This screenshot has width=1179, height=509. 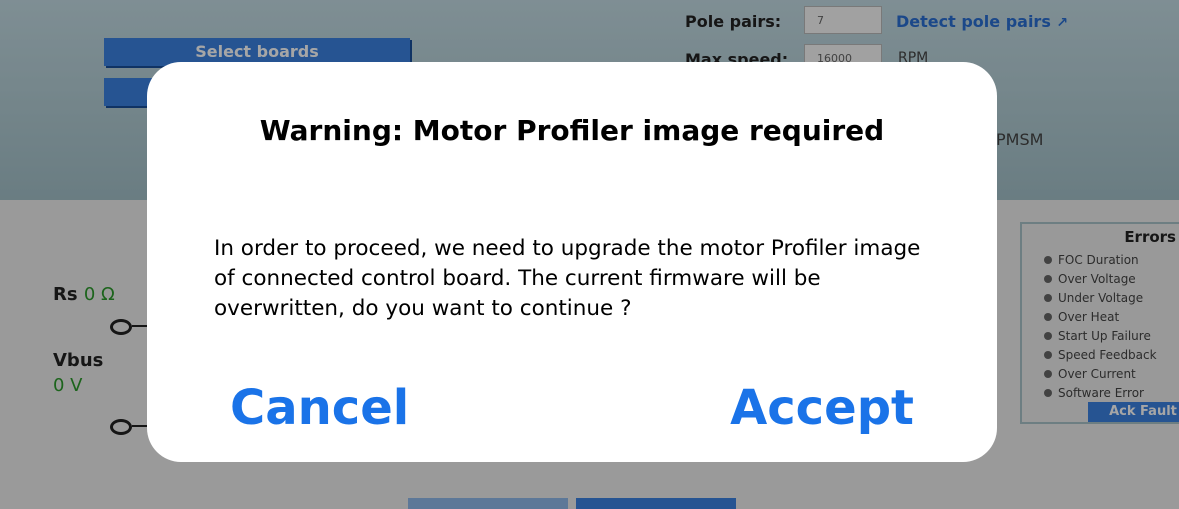 I want to click on dialog-title: Warning: Motor Profiler image required, so click(x=572, y=130).